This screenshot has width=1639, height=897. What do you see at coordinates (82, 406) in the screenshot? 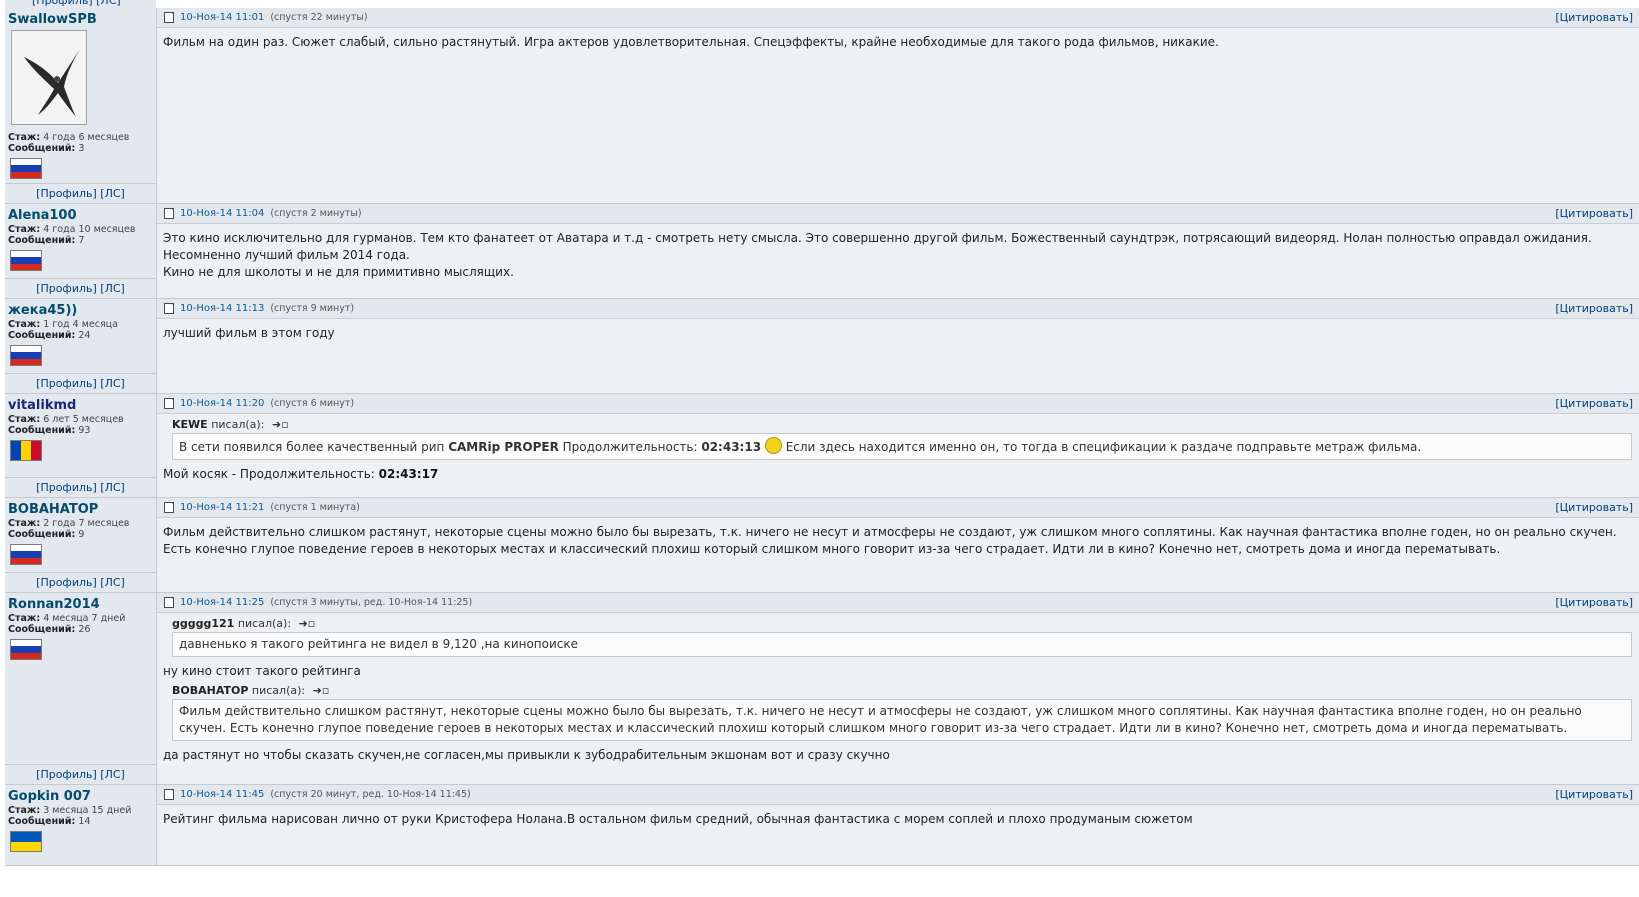
I see `username: vitalikmd` at bounding box center [82, 406].